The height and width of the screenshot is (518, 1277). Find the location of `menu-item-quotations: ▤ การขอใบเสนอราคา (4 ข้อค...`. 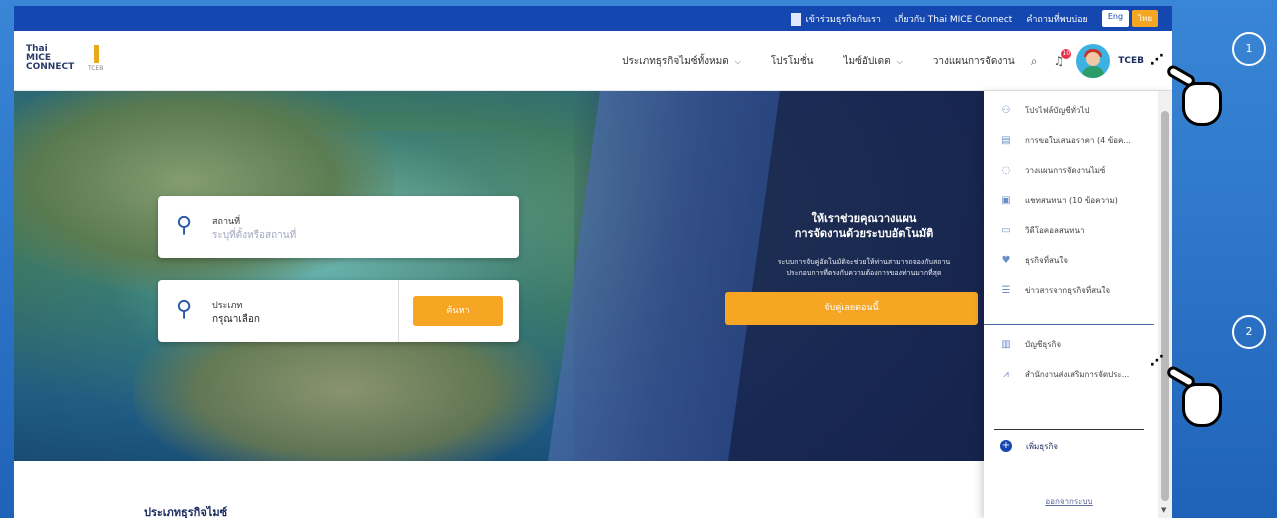

menu-item-quotations: ▤ การขอใบเสนอราคา (4 ข้อค... is located at coordinates (1069, 140).